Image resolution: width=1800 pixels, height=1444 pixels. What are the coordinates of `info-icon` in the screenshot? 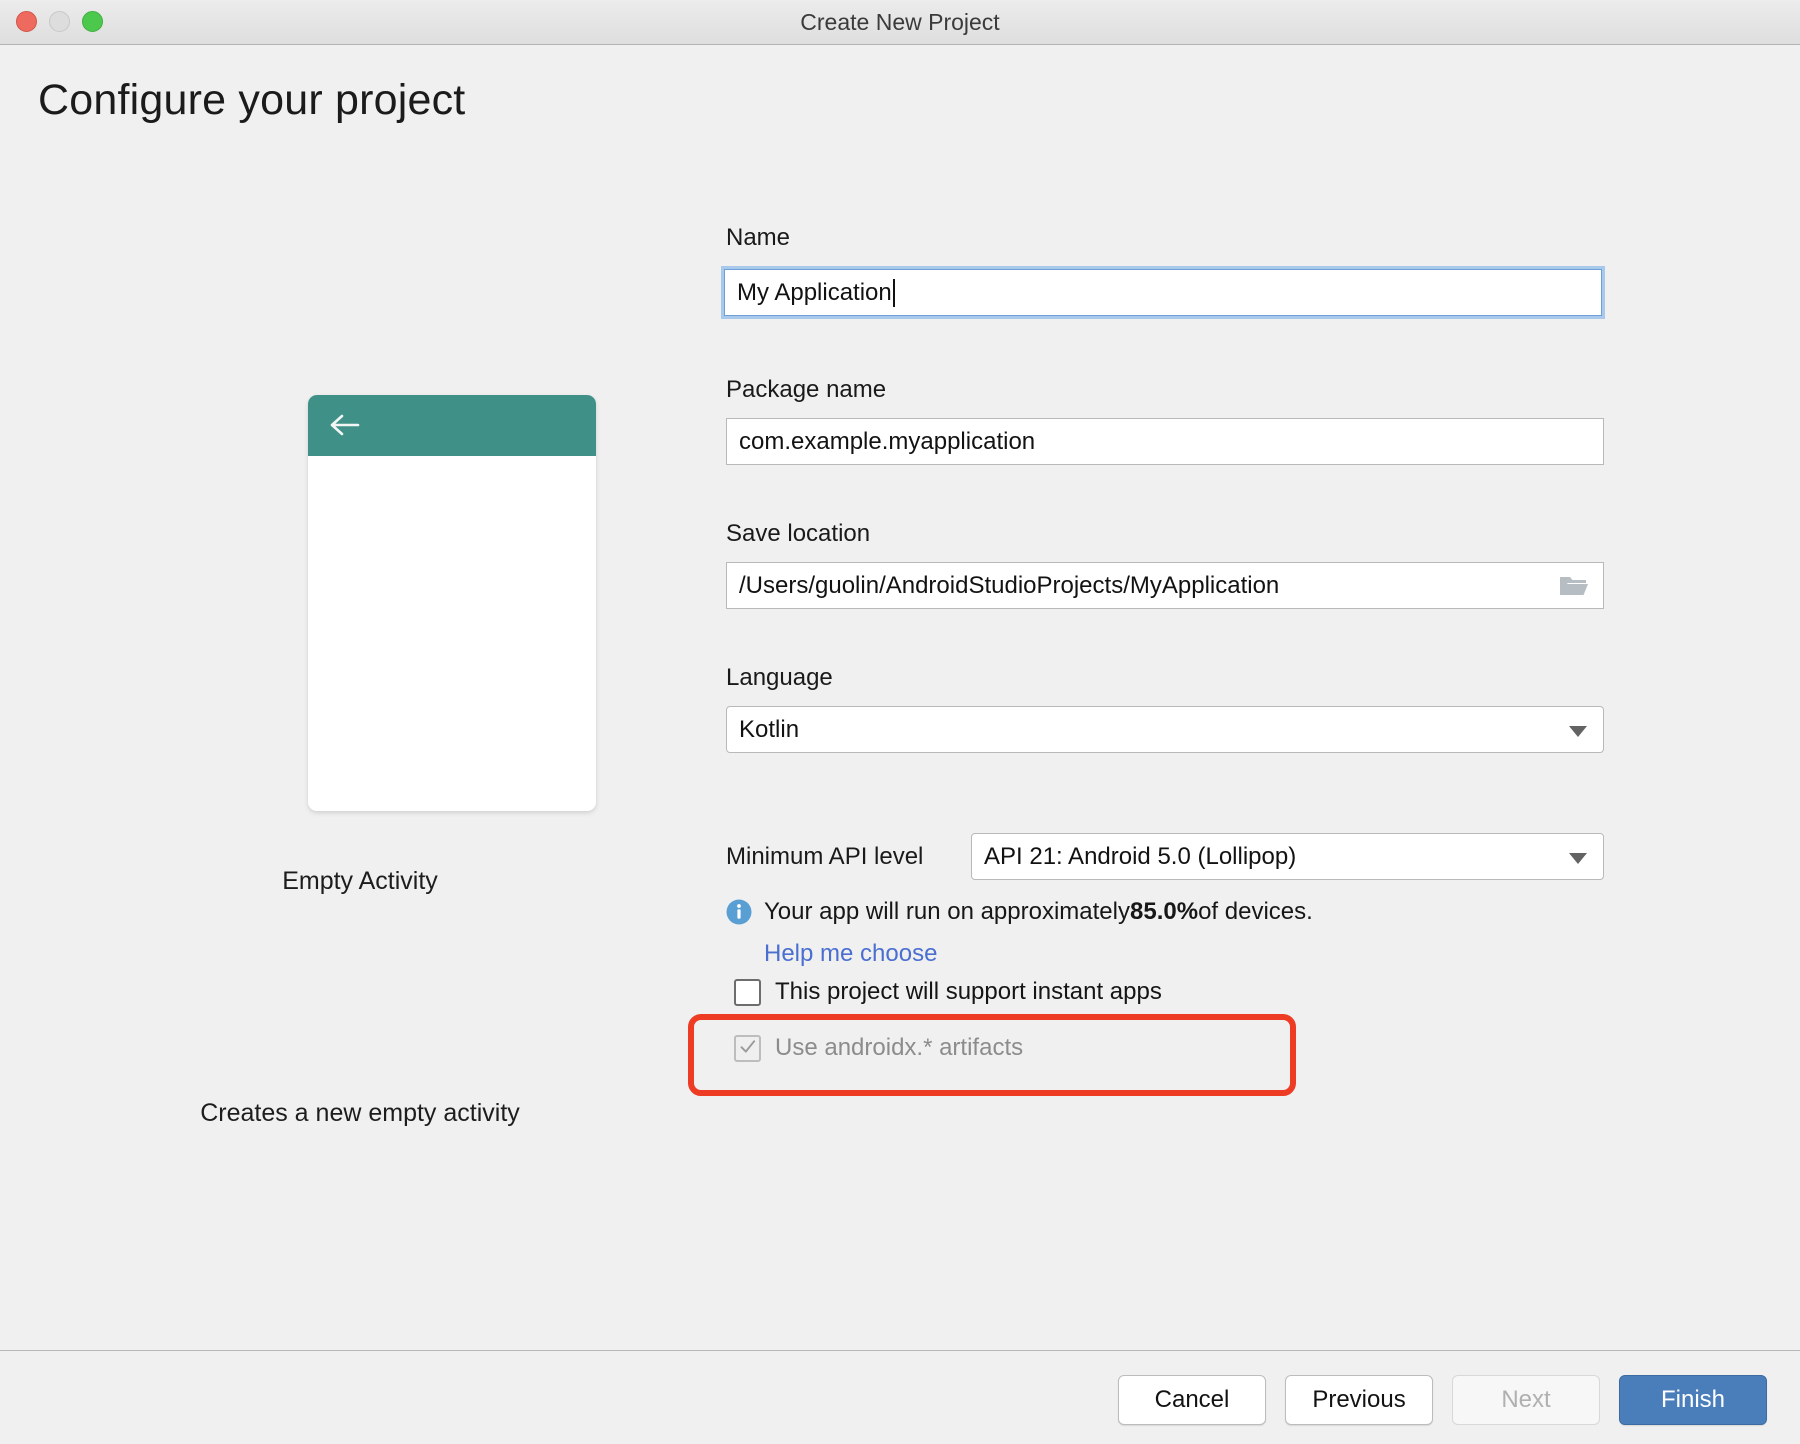 It's located at (739, 912).